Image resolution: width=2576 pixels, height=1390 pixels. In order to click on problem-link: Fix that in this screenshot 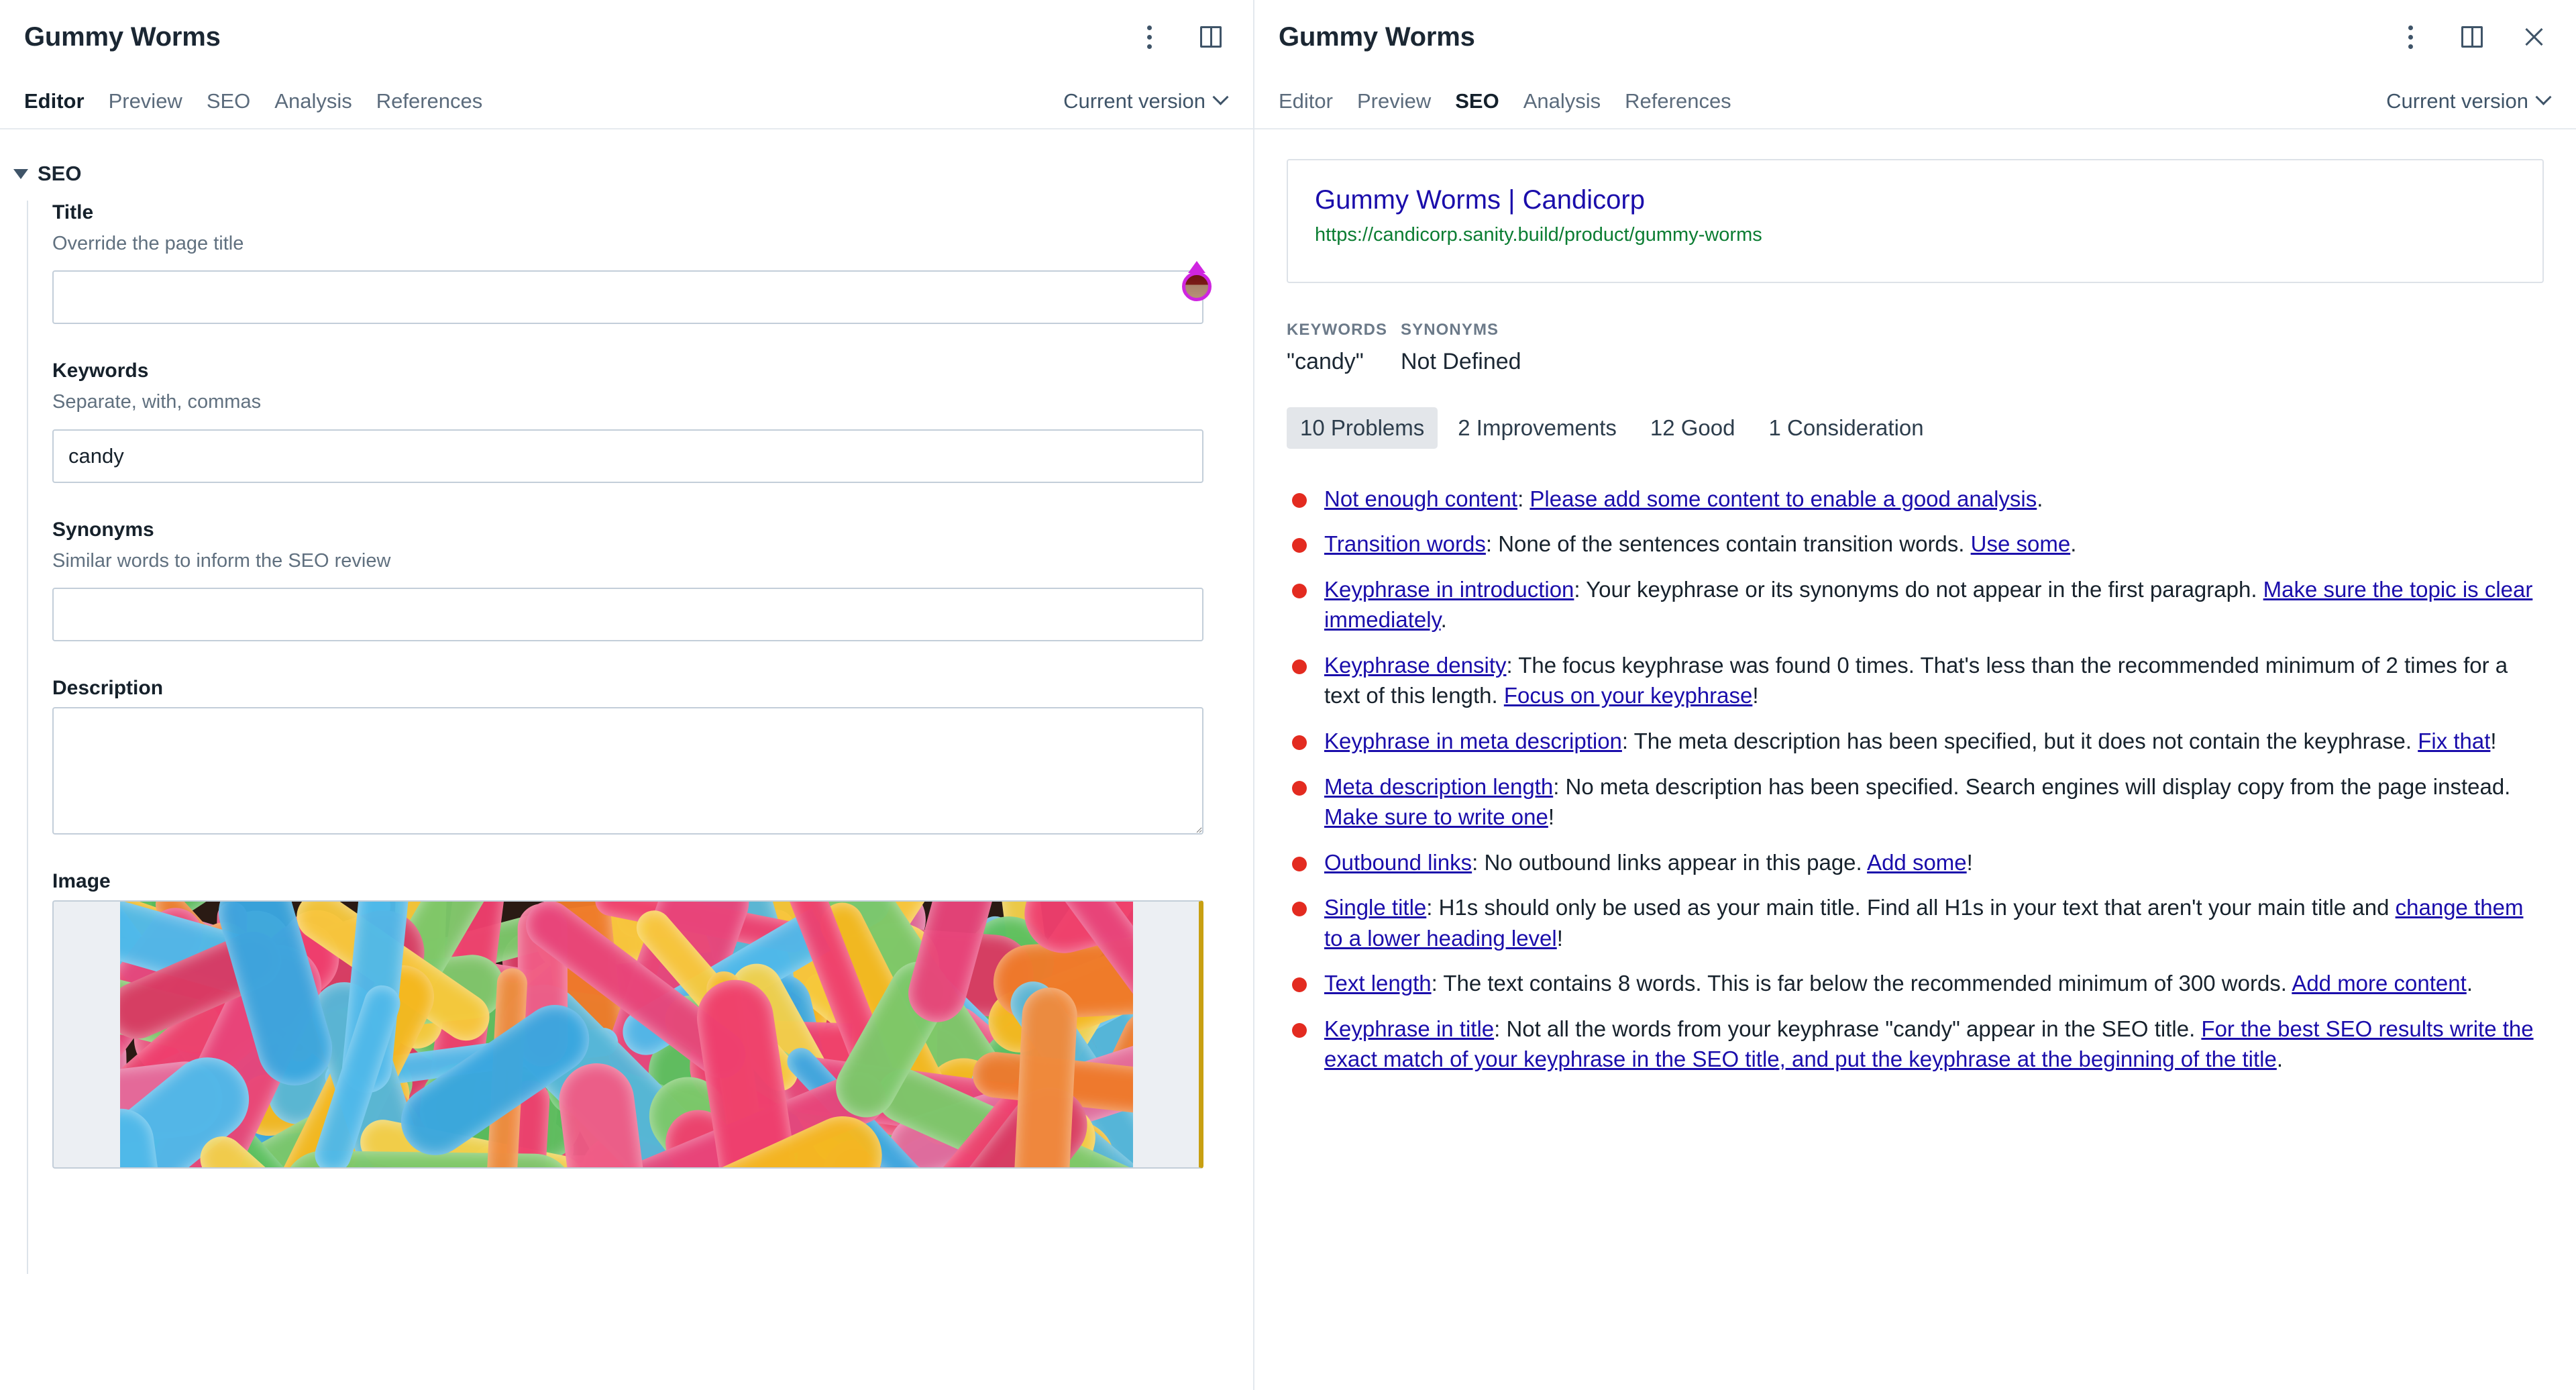, I will do `click(2454, 741)`.